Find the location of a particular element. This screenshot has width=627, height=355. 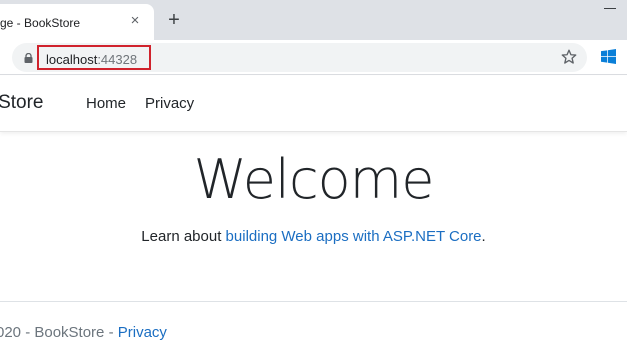

url-port: :44328 is located at coordinates (117, 59).